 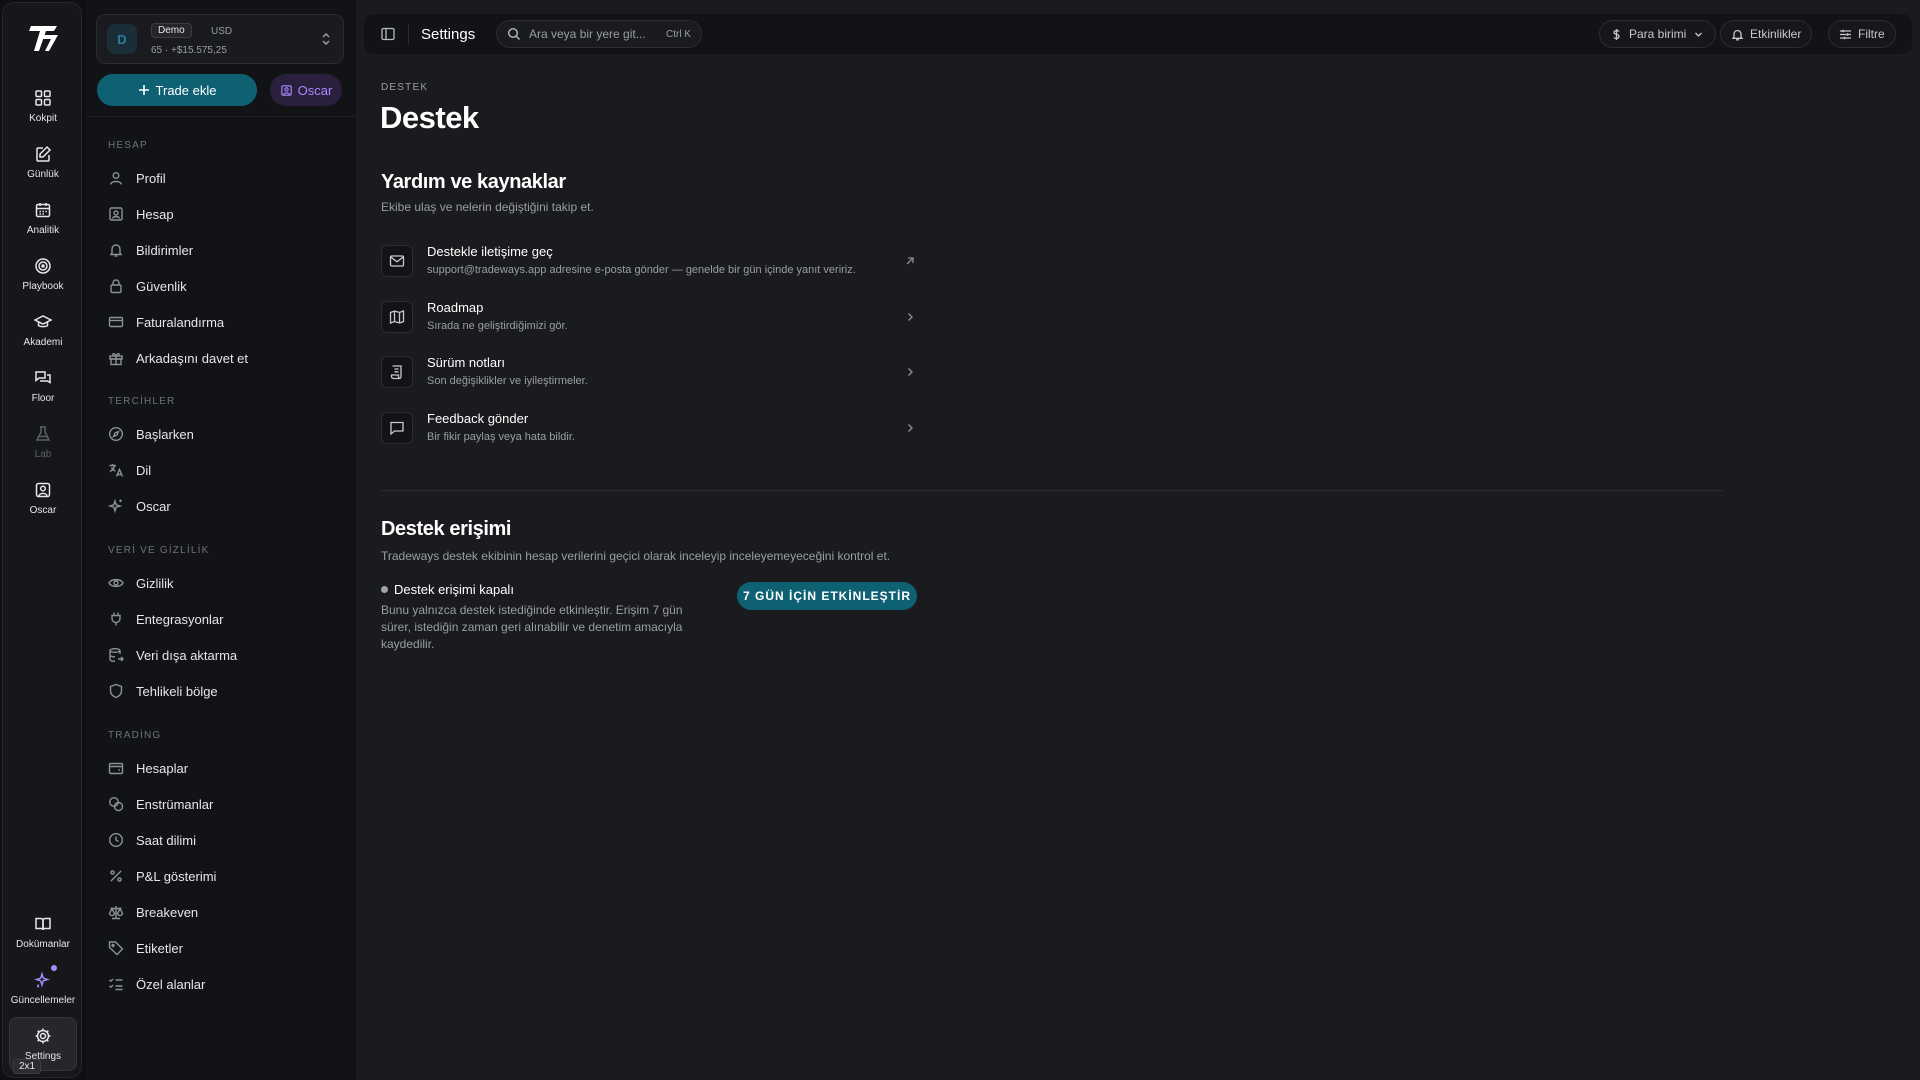 I want to click on sidebar-item-label: Tehlikeli bölge, so click(x=177, y=691).